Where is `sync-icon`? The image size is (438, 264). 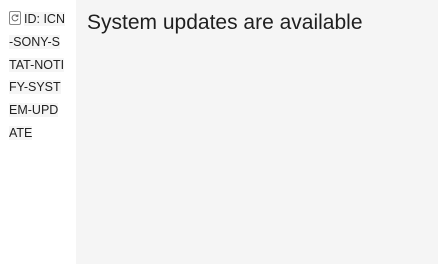
sync-icon is located at coordinates (15, 18).